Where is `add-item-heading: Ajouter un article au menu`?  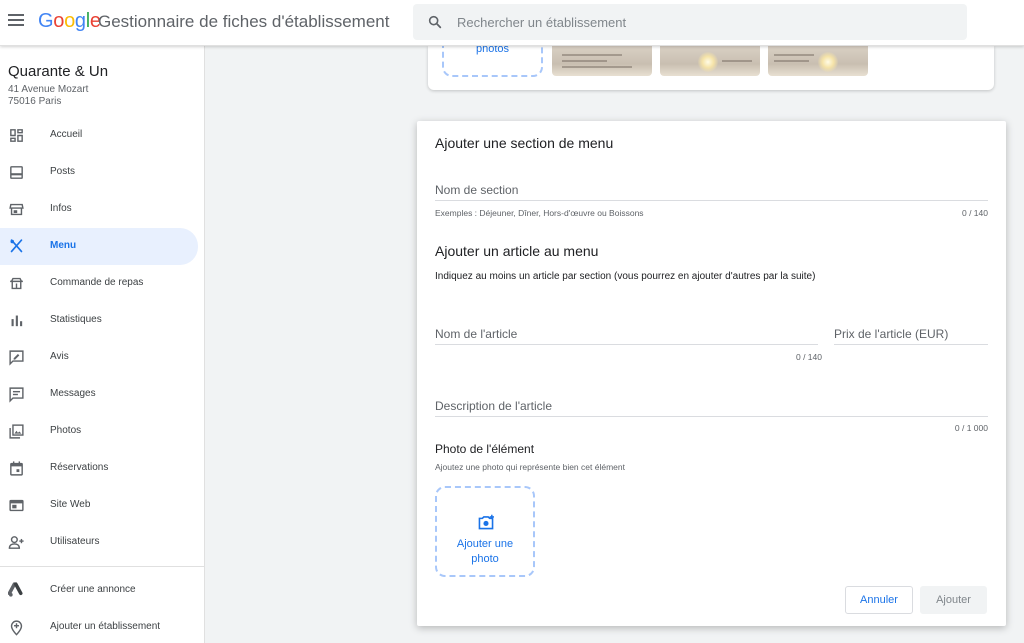
add-item-heading: Ajouter un article au menu is located at coordinates (517, 251).